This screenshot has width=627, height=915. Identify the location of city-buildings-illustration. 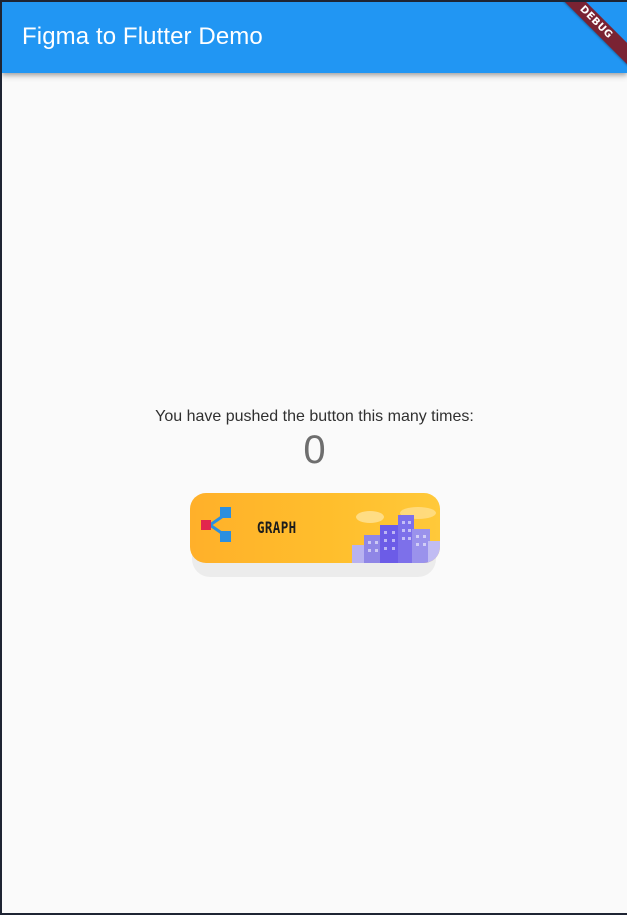
(396, 535).